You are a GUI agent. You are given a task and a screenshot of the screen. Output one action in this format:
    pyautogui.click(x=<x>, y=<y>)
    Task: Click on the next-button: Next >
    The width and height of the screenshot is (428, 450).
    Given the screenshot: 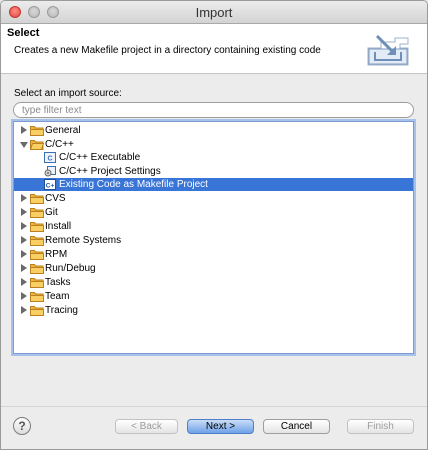 What is the action you would take?
    pyautogui.click(x=220, y=426)
    